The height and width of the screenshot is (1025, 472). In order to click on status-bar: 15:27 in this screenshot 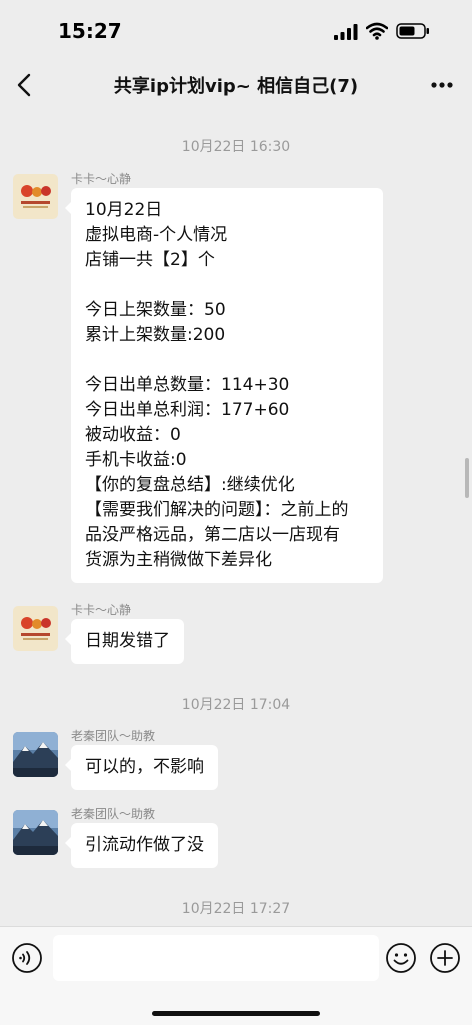, I will do `click(236, 30)`.